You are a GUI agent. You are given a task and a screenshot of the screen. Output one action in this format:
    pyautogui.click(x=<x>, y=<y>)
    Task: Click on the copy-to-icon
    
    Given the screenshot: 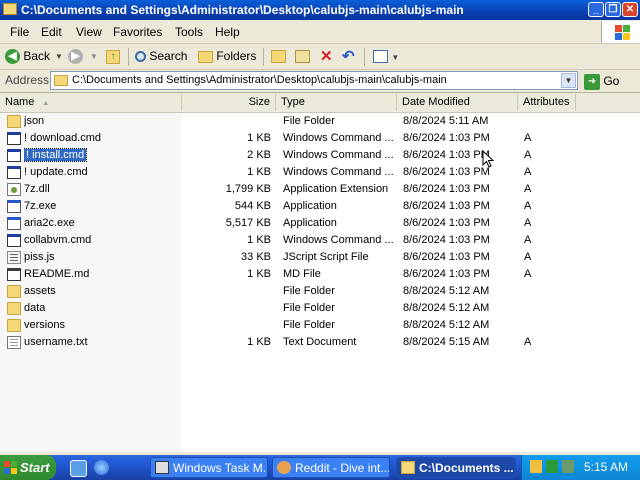 What is the action you would take?
    pyautogui.click(x=302, y=57)
    